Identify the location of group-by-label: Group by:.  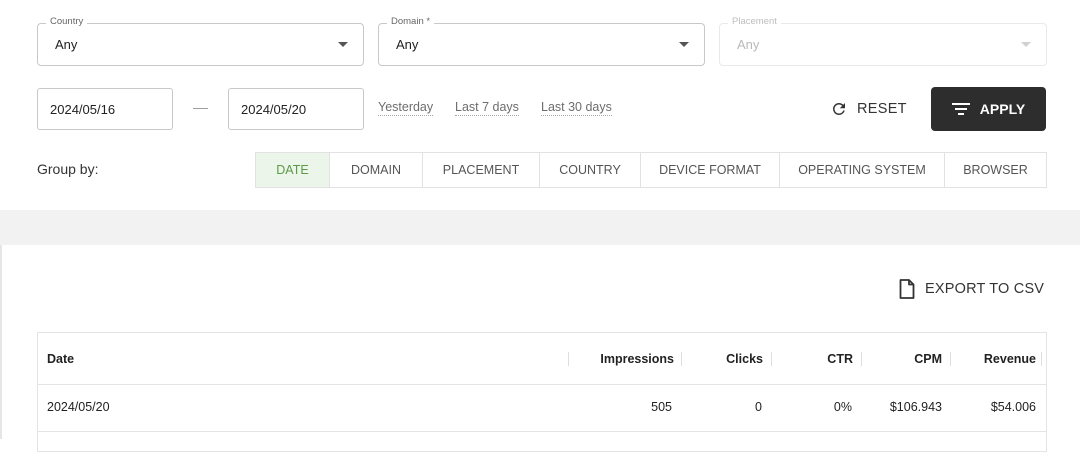
(68, 169).